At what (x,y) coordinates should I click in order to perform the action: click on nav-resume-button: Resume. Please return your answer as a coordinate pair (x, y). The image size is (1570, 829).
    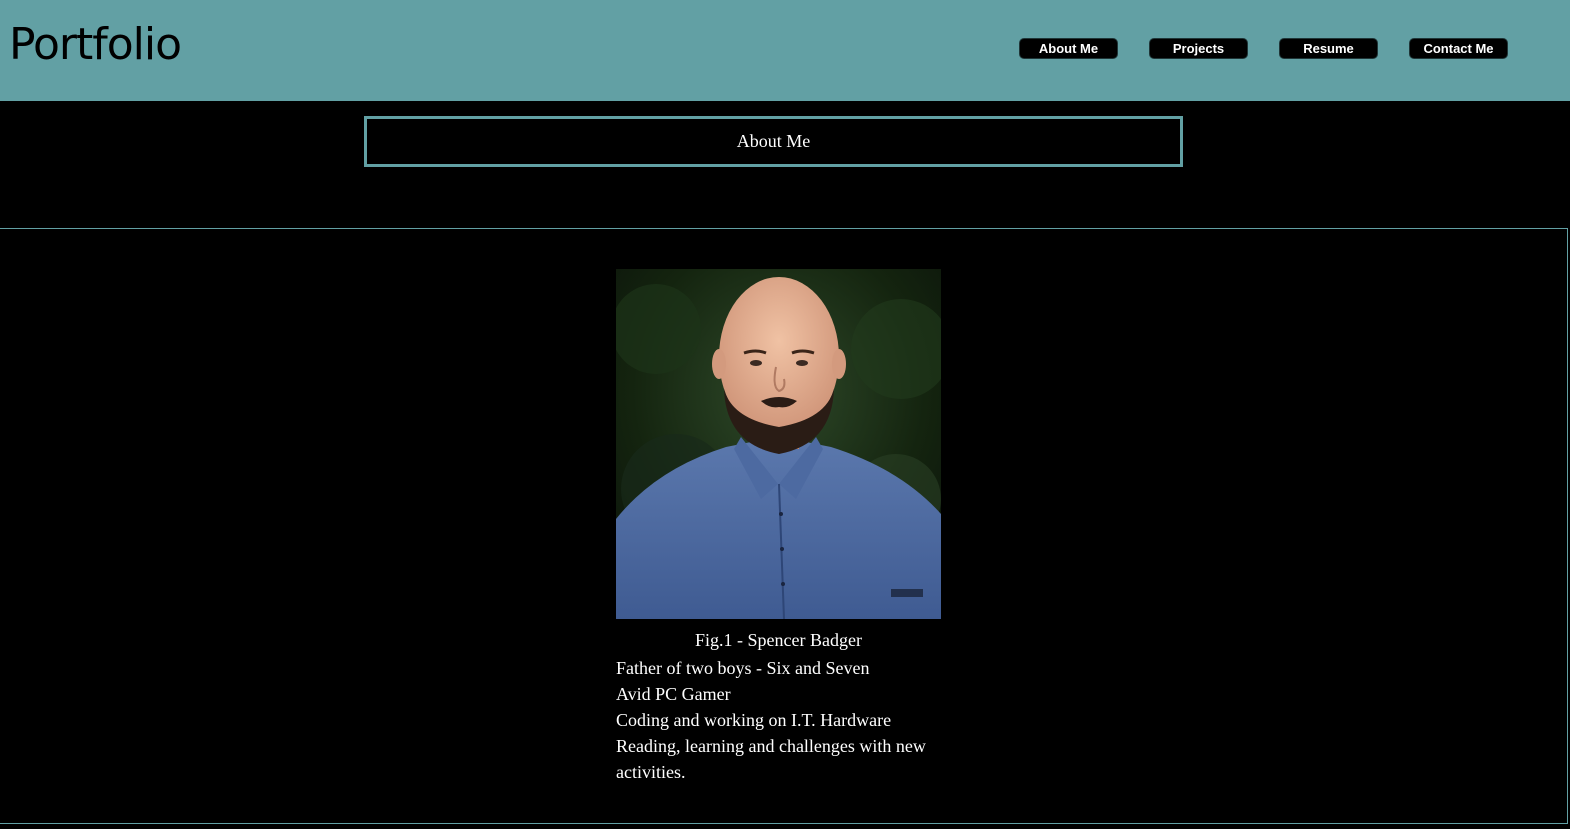
    Looking at the image, I should click on (1328, 48).